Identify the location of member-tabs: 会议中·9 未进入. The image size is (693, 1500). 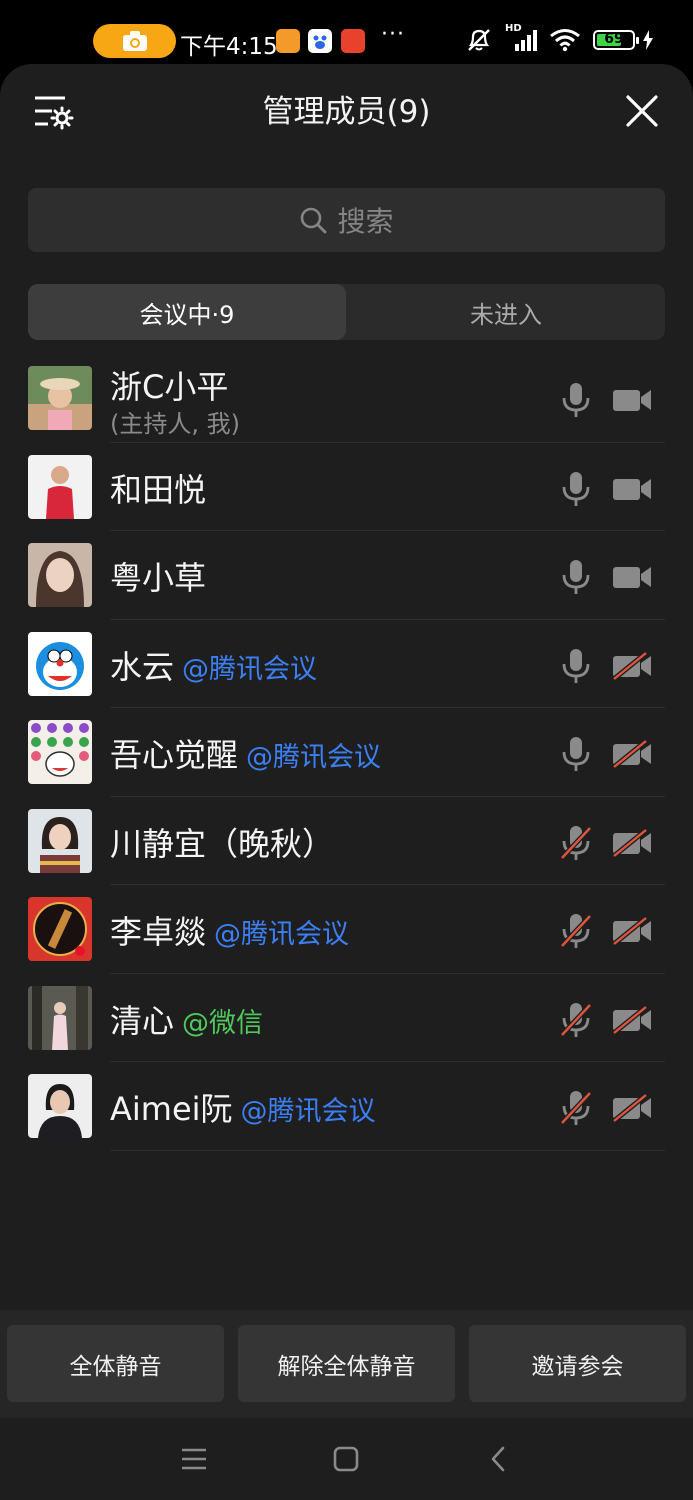
(346, 312).